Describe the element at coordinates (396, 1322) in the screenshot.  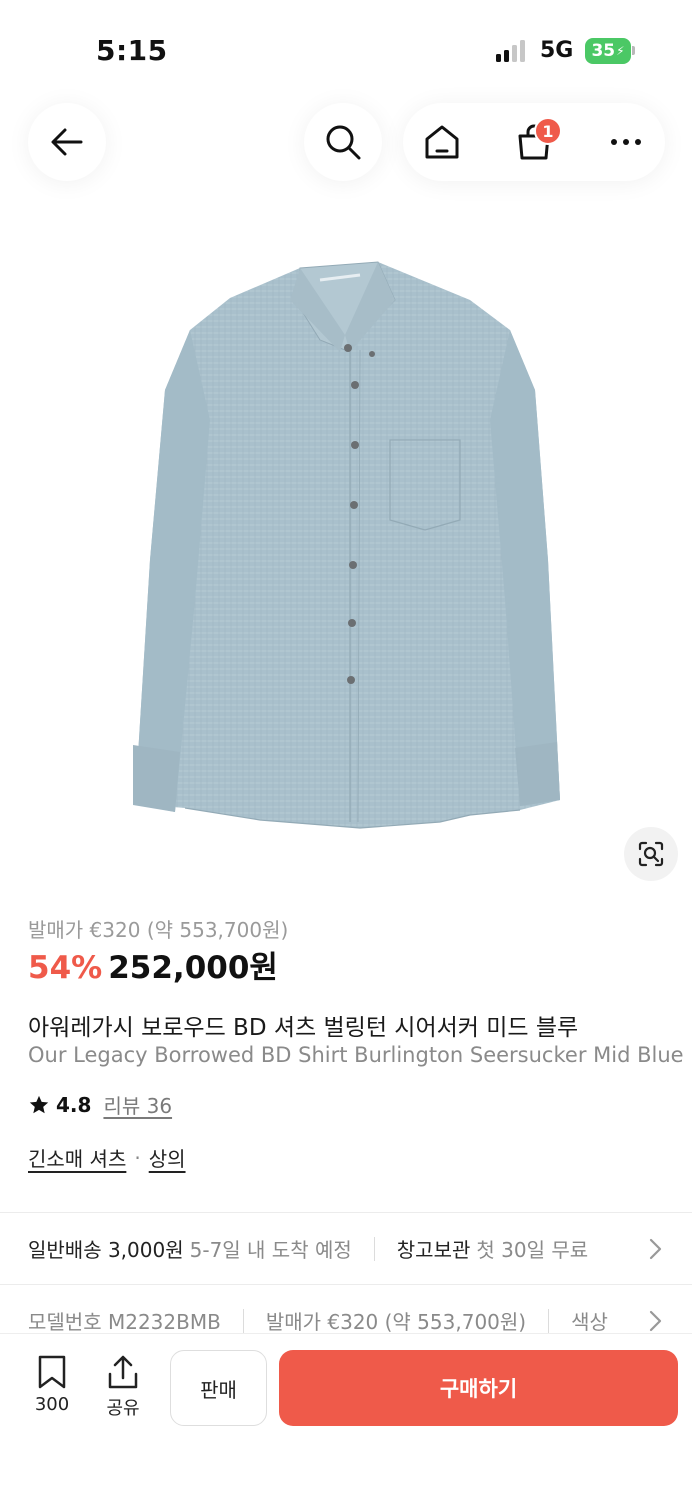
I see `release-price: 발매가 €320 (약 553,700원)` at that location.